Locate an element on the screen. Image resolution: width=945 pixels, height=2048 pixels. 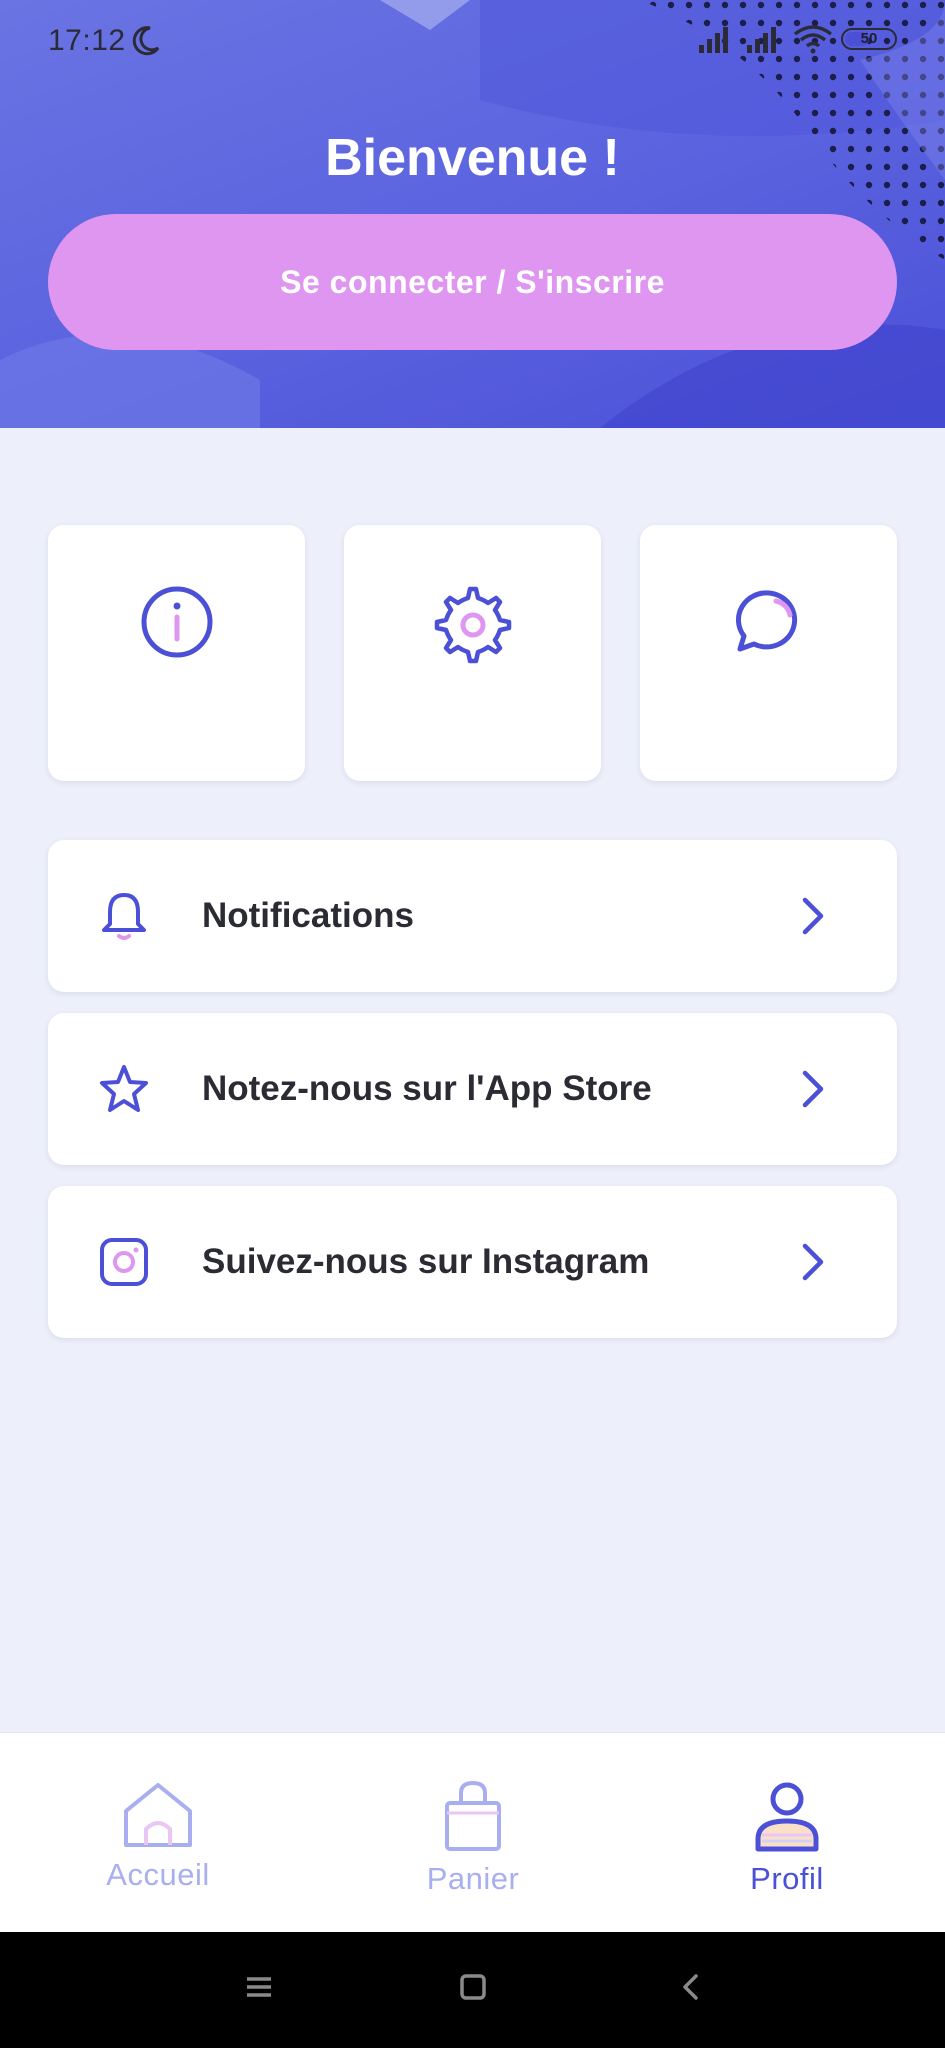
info-tile is located at coordinates (176, 653).